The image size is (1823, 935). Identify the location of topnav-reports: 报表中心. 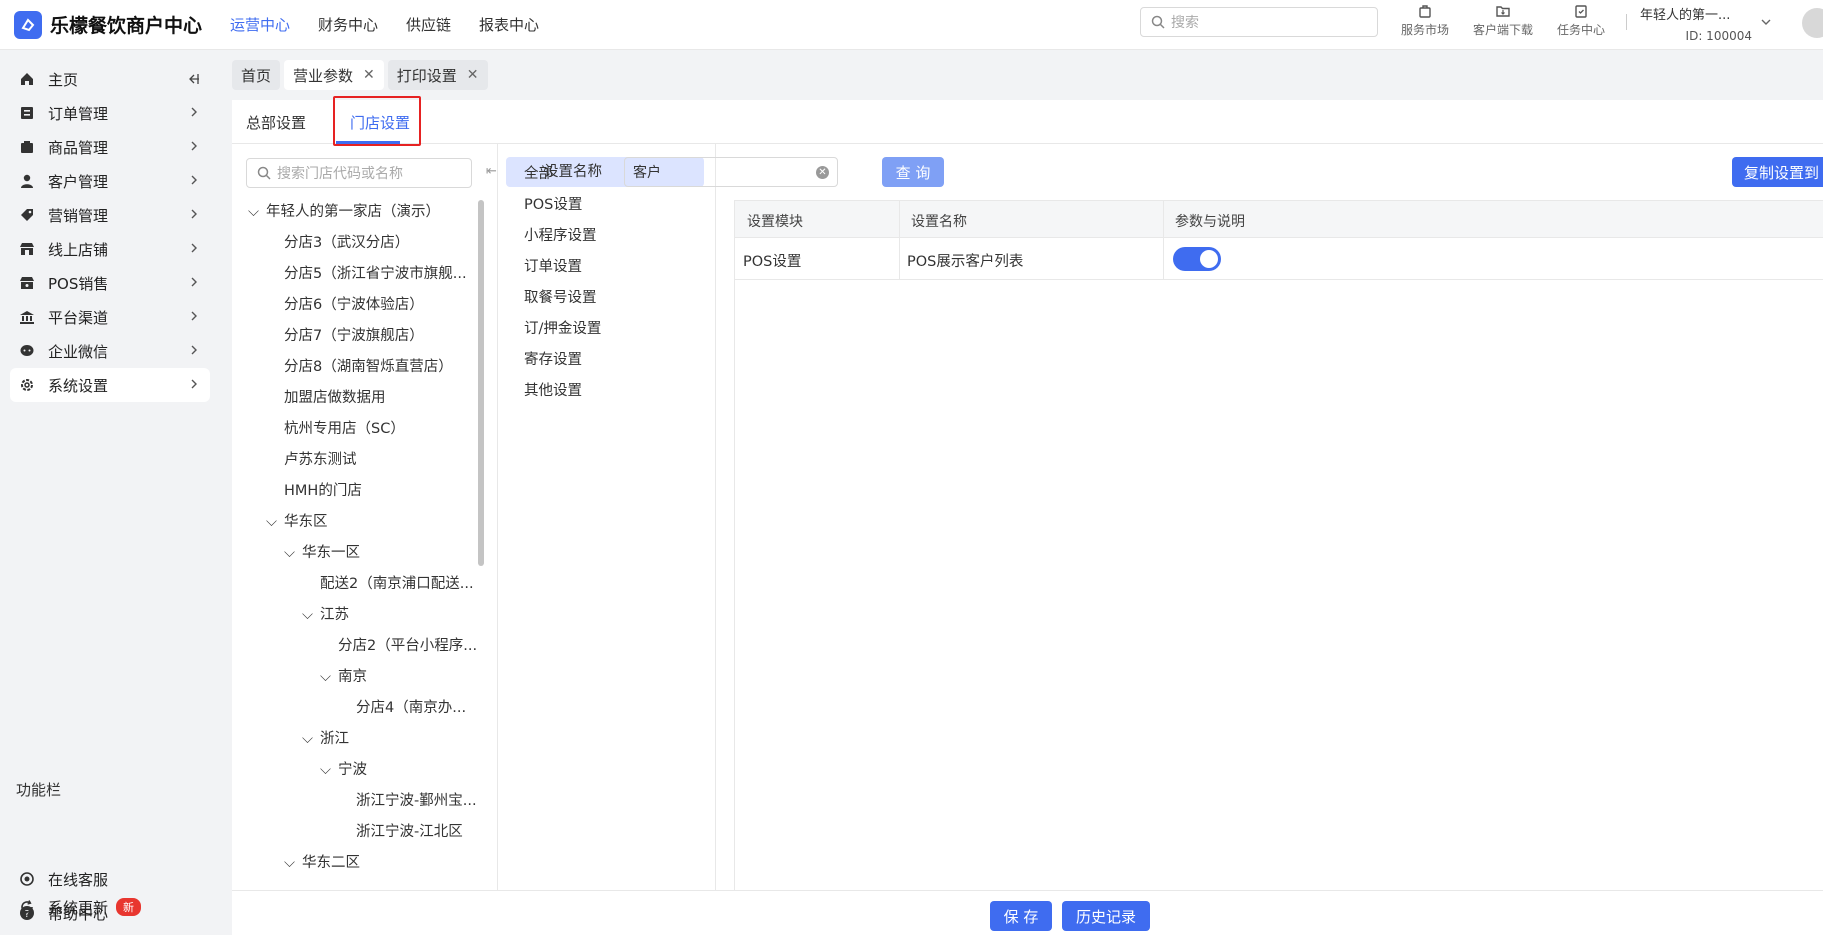
(509, 24).